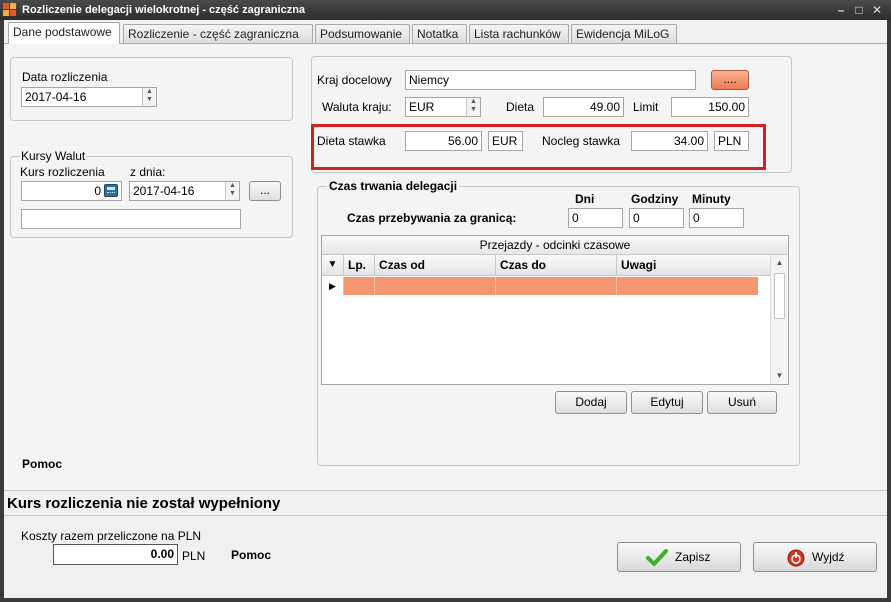  I want to click on checkmark-icon, so click(657, 557).